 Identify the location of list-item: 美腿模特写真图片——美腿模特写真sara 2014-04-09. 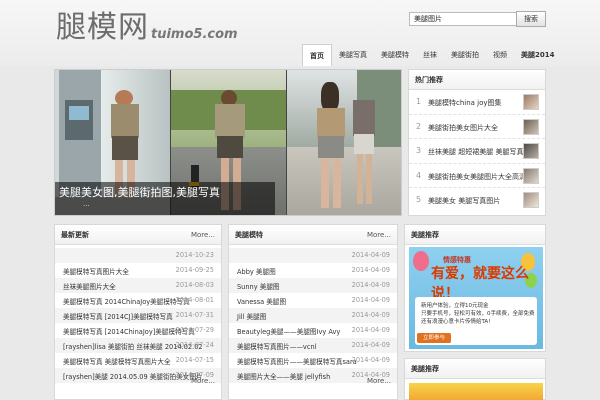
(313, 360).